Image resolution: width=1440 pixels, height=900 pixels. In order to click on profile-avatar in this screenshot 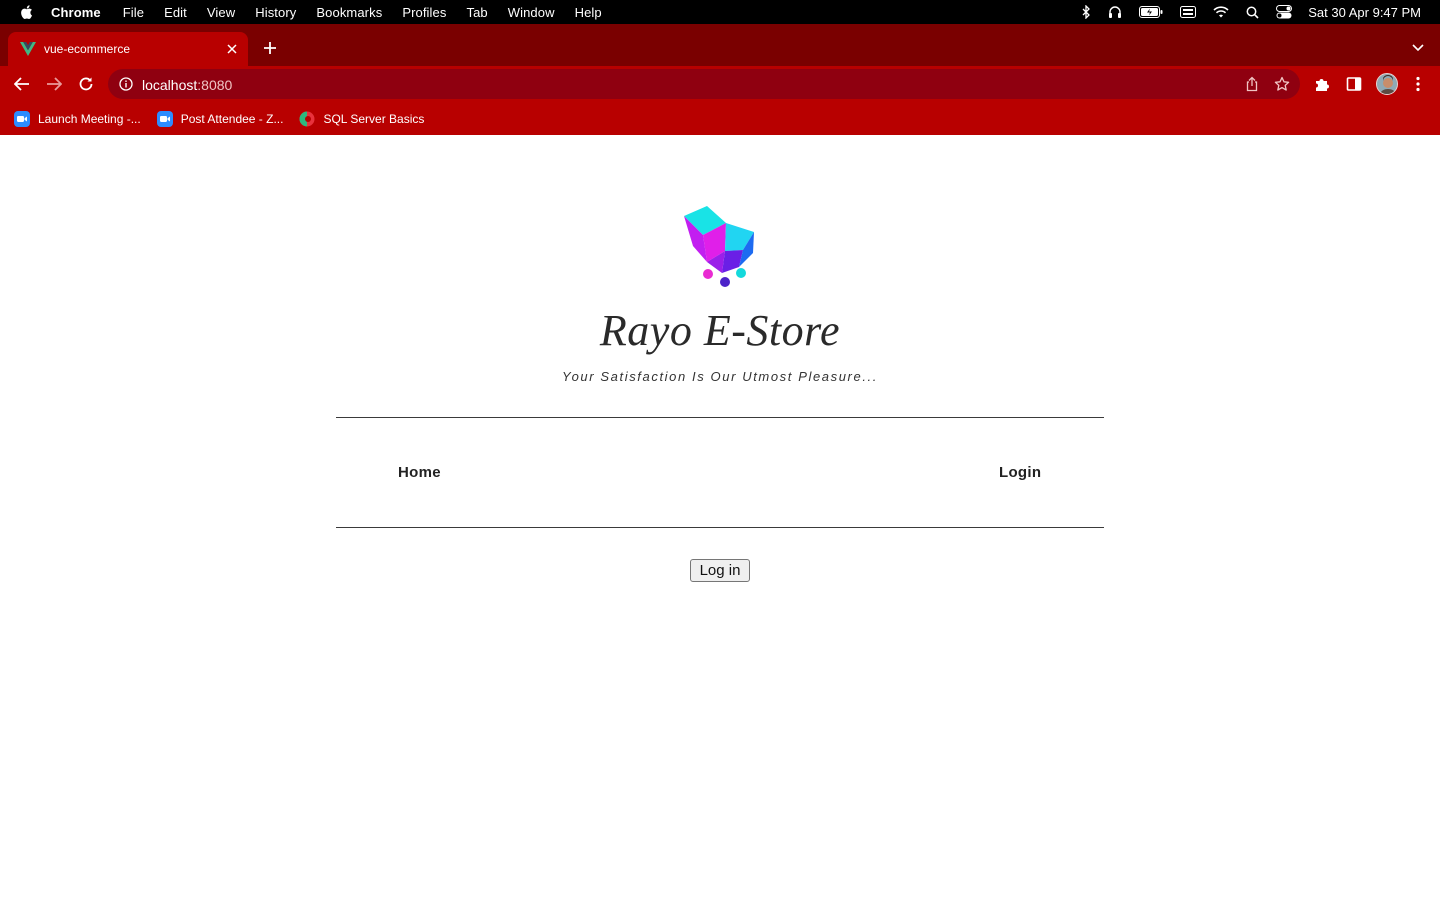, I will do `click(1387, 84)`.